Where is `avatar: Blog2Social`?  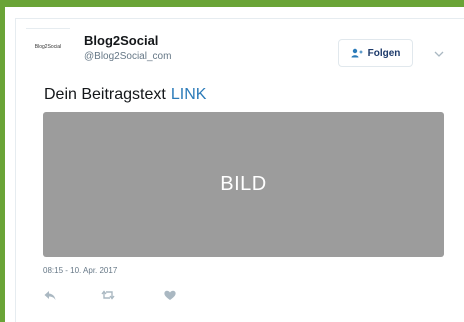 avatar: Blog2Social is located at coordinates (48, 46).